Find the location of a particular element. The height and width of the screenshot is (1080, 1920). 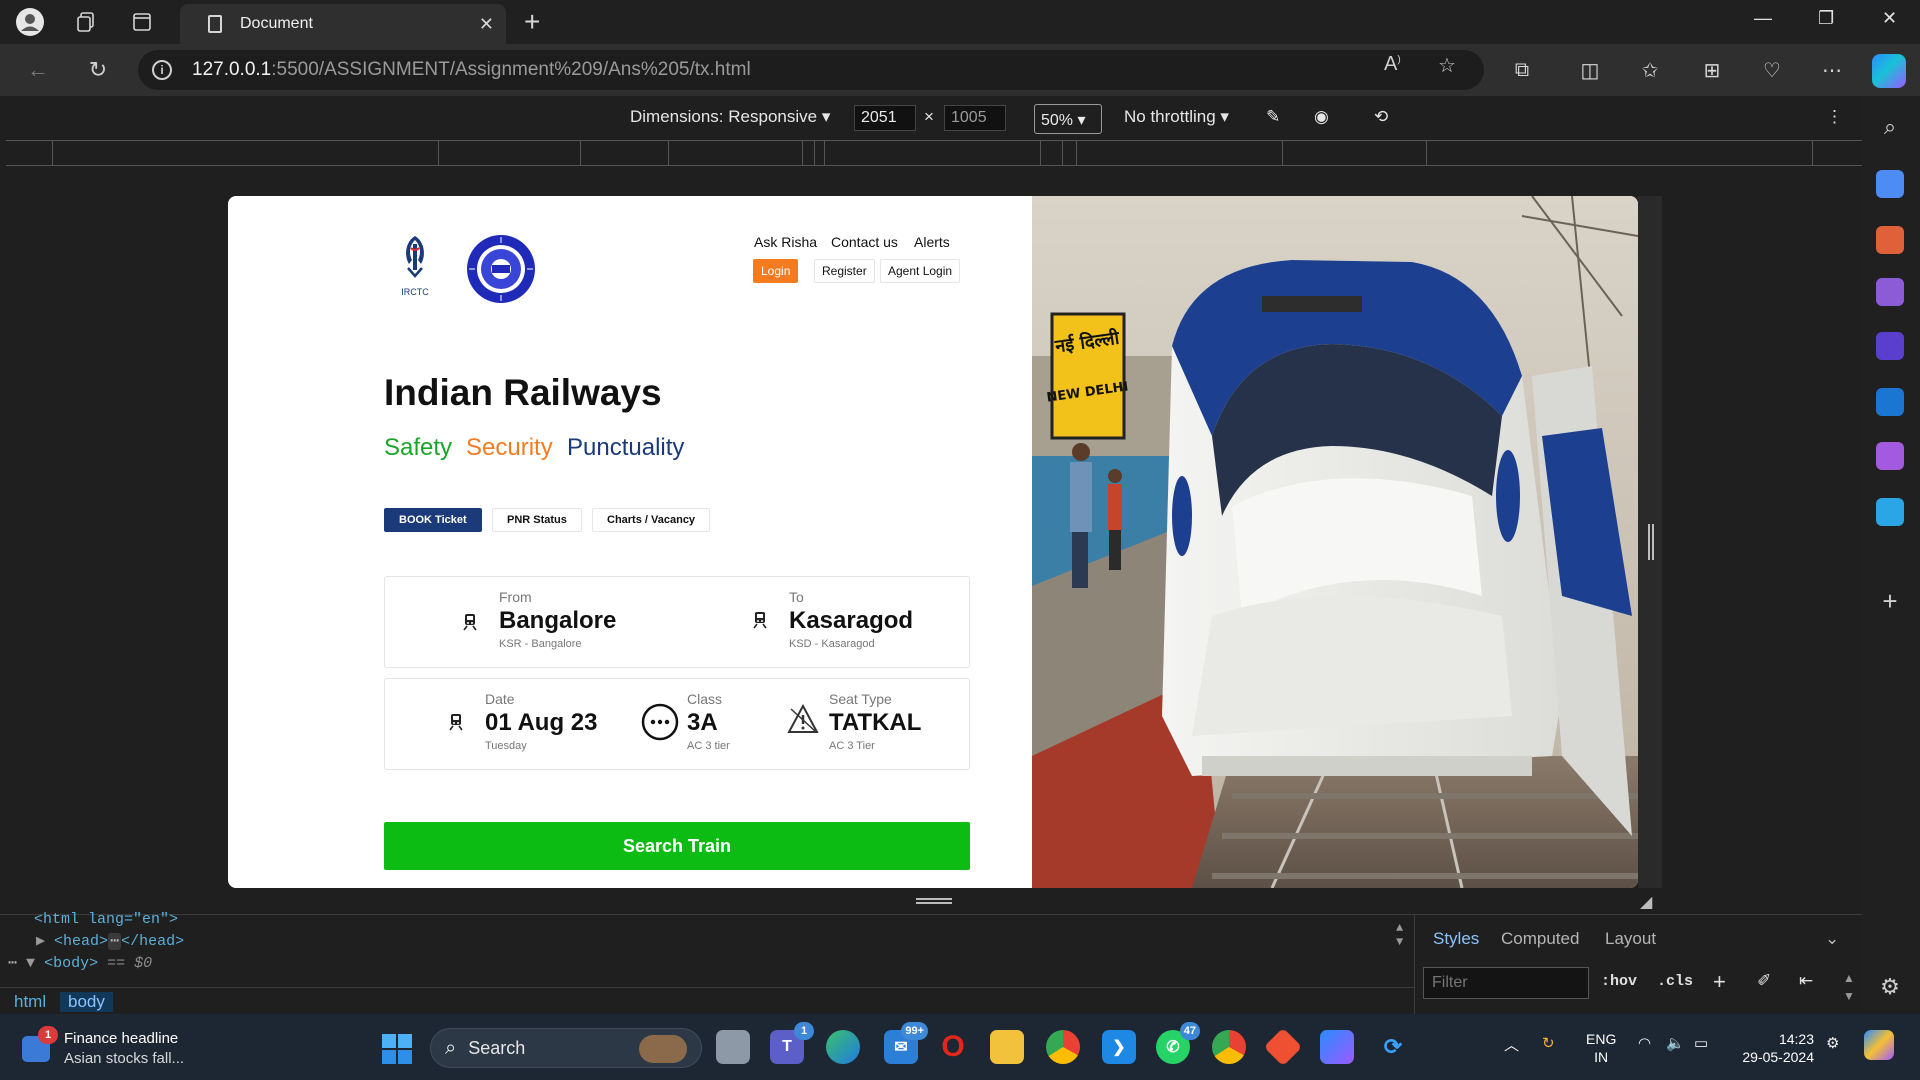

close-window-button: ✕ is located at coordinates (1889, 18).